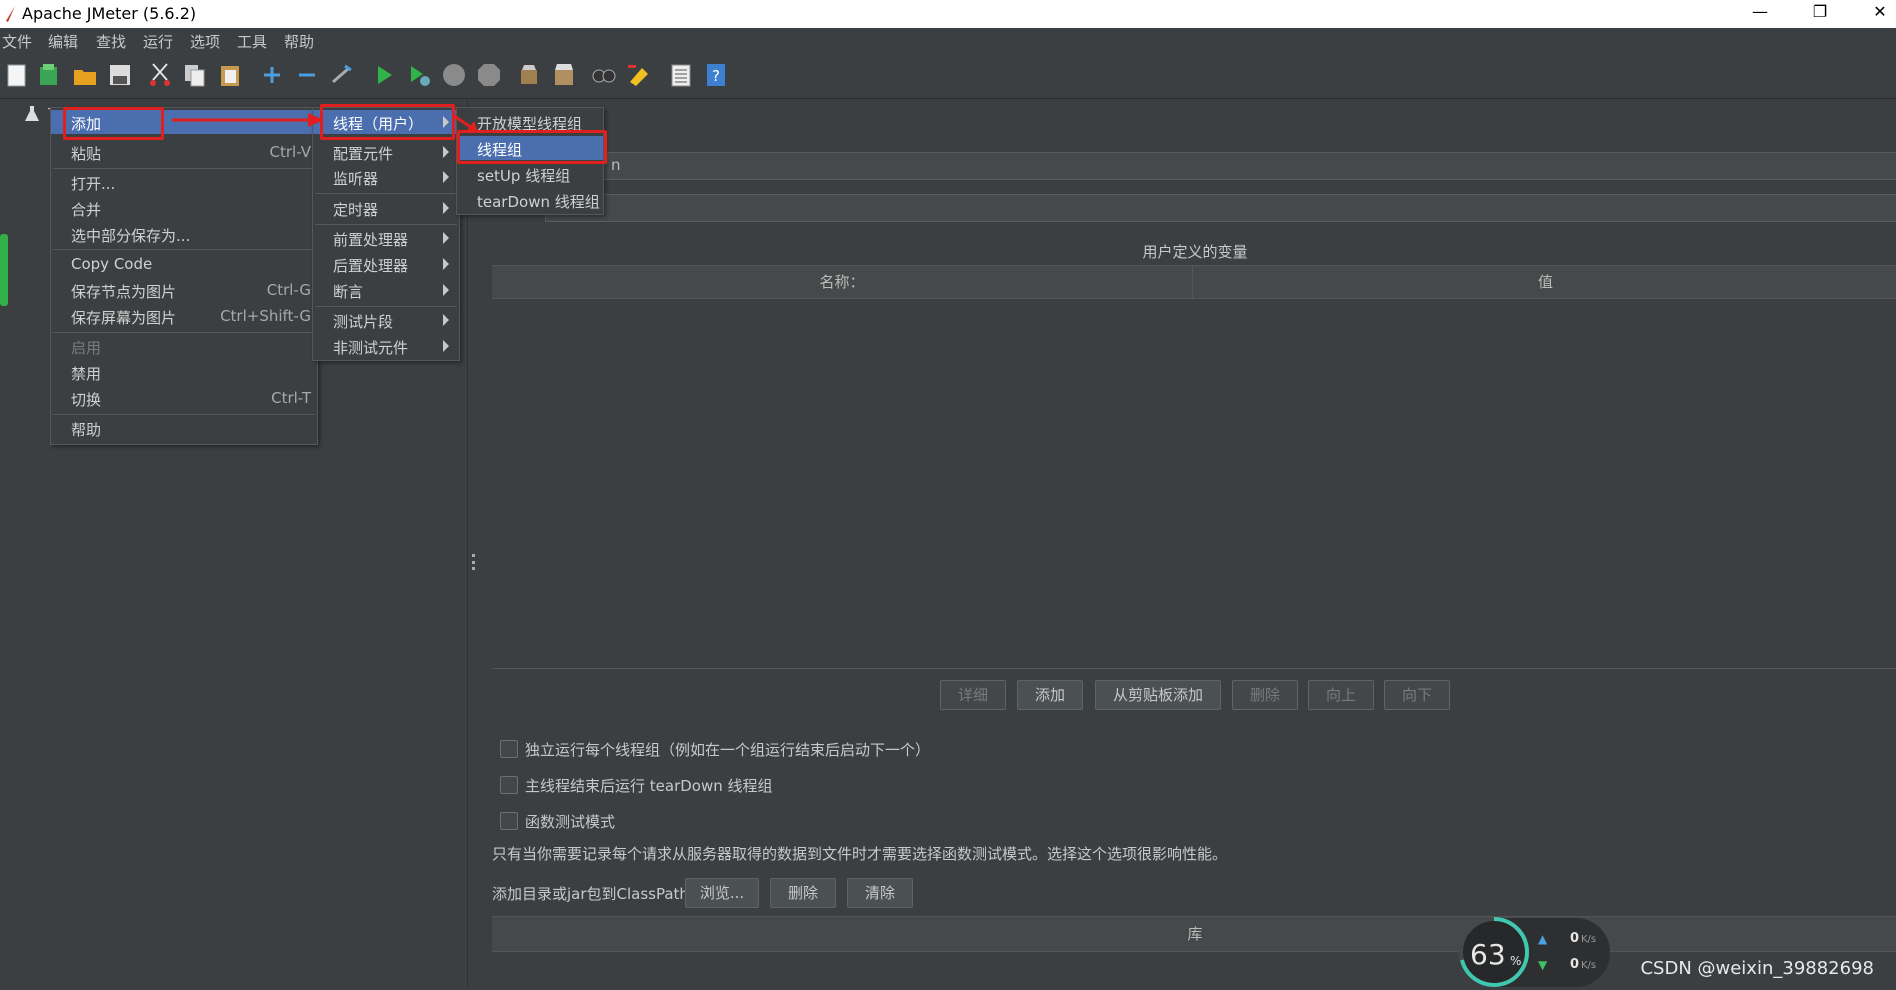 The height and width of the screenshot is (990, 1896). What do you see at coordinates (948, 40) in the screenshot?
I see `menu-bar: 文件 编辑 查找 运行 选项 工具 帮助` at bounding box center [948, 40].